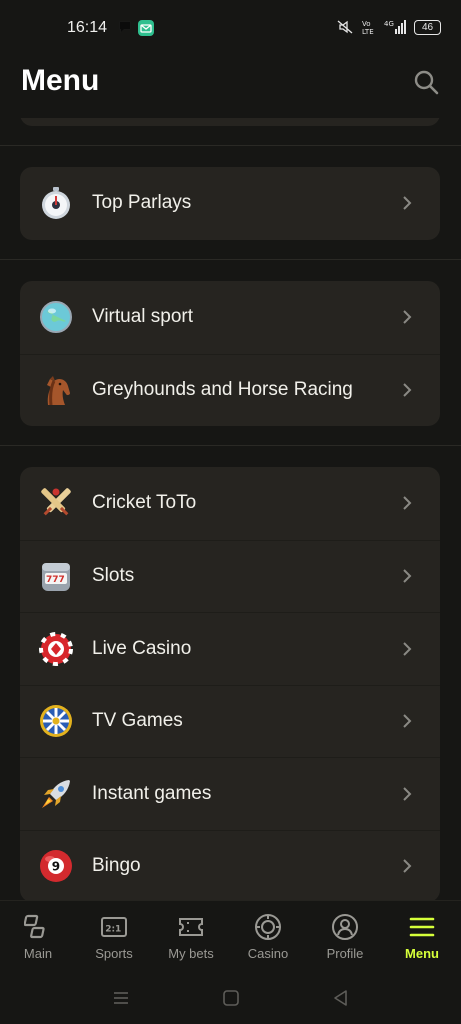 This screenshot has width=461, height=1024. What do you see at coordinates (144, 503) in the screenshot?
I see `menu-item-label: Cricket ToTo` at bounding box center [144, 503].